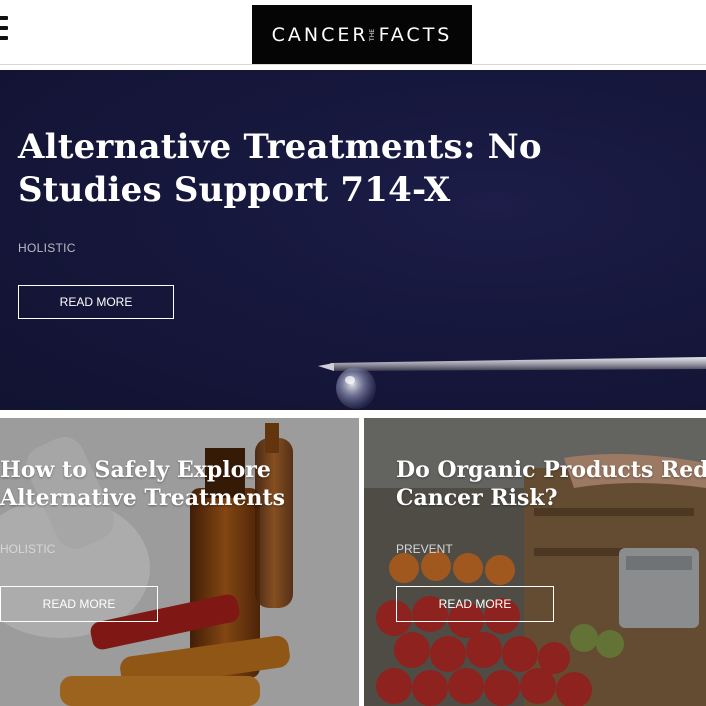 The width and height of the screenshot is (706, 706). What do you see at coordinates (96, 302) in the screenshot?
I see `hero-read-more-button: READ MORE` at bounding box center [96, 302].